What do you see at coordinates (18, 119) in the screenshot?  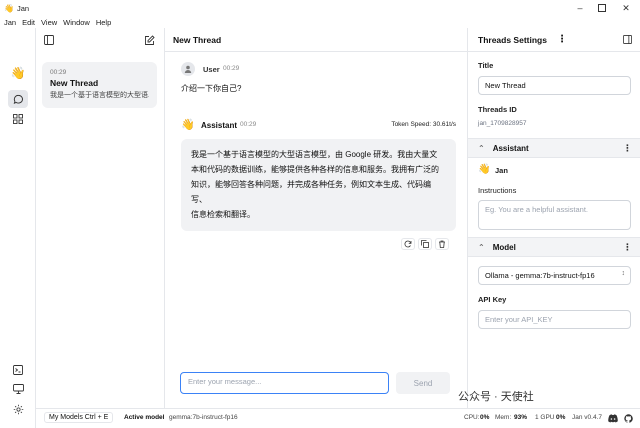 I see `grid-icon` at bounding box center [18, 119].